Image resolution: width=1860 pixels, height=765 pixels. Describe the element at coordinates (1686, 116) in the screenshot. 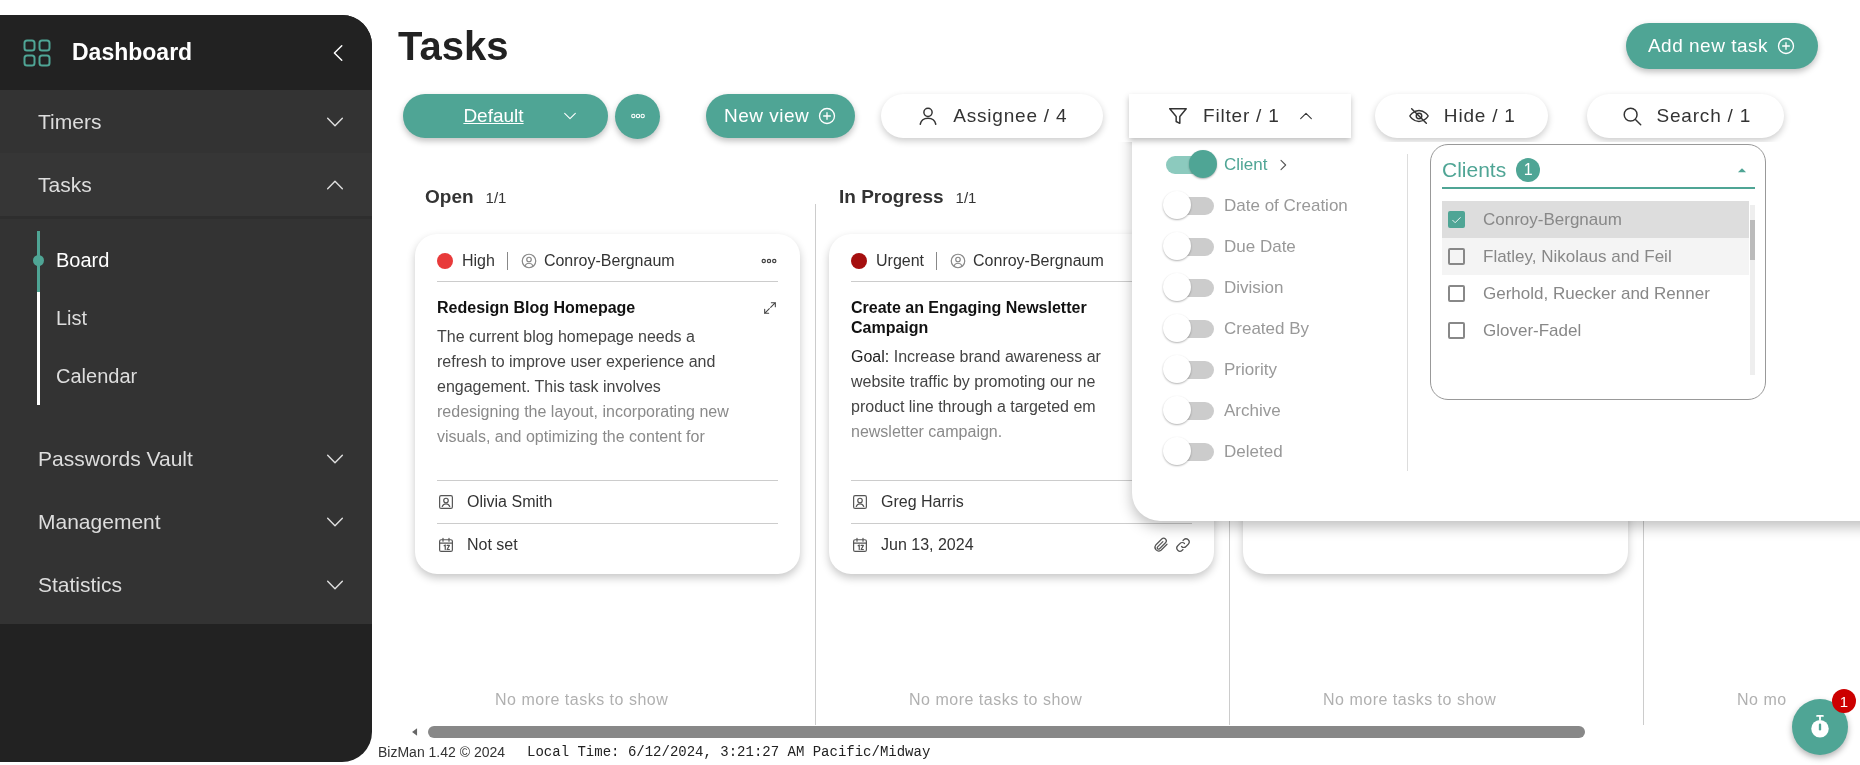

I see `search-button: Search / 1` at that location.